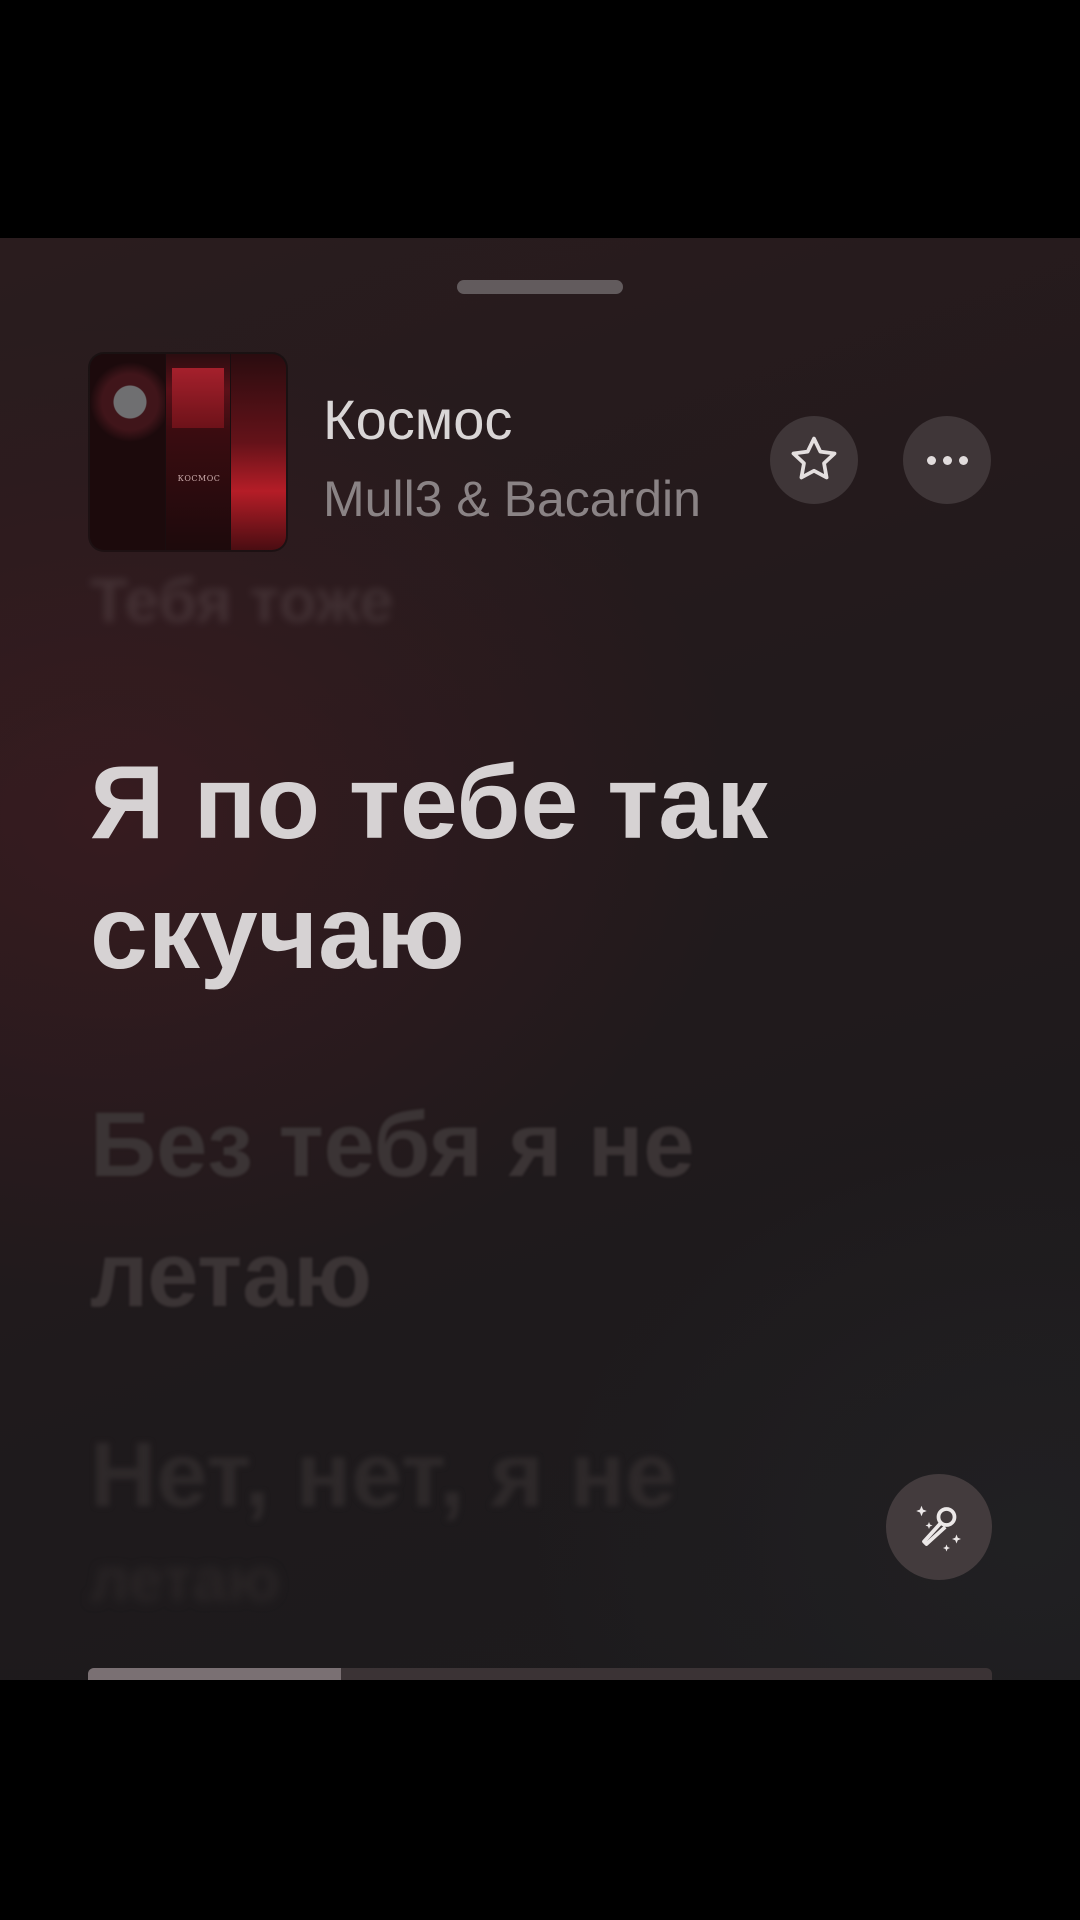 This screenshot has height=1920, width=1080. I want to click on artwork-cover-text: КОСМОС, so click(199, 478).